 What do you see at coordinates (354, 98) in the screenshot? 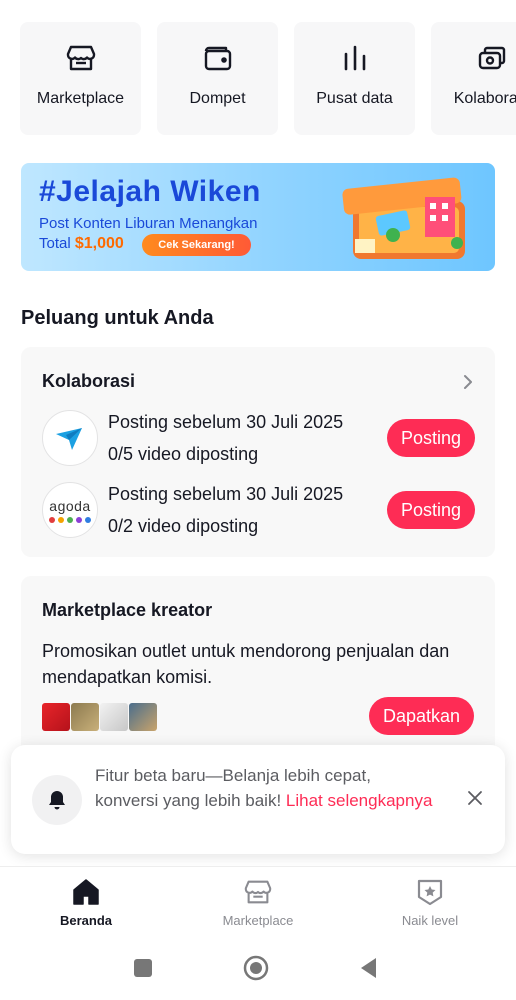
I see `shortcut-label: Pusat data` at bounding box center [354, 98].